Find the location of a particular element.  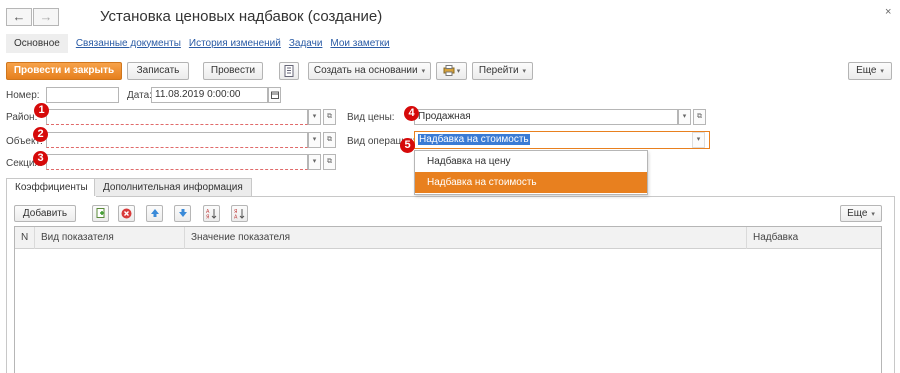

close-icon: × is located at coordinates (888, 12).